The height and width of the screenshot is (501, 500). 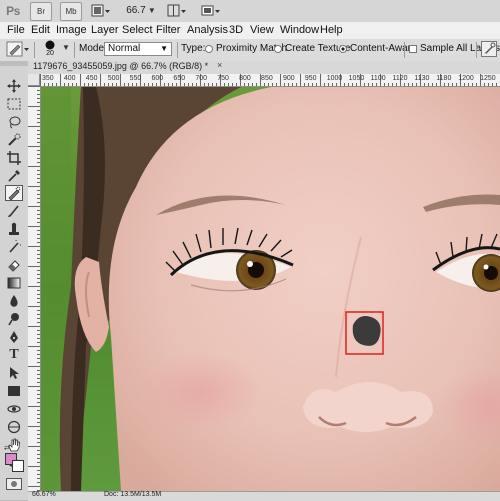 What do you see at coordinates (299, 30) in the screenshot?
I see `menu-window: Window` at bounding box center [299, 30].